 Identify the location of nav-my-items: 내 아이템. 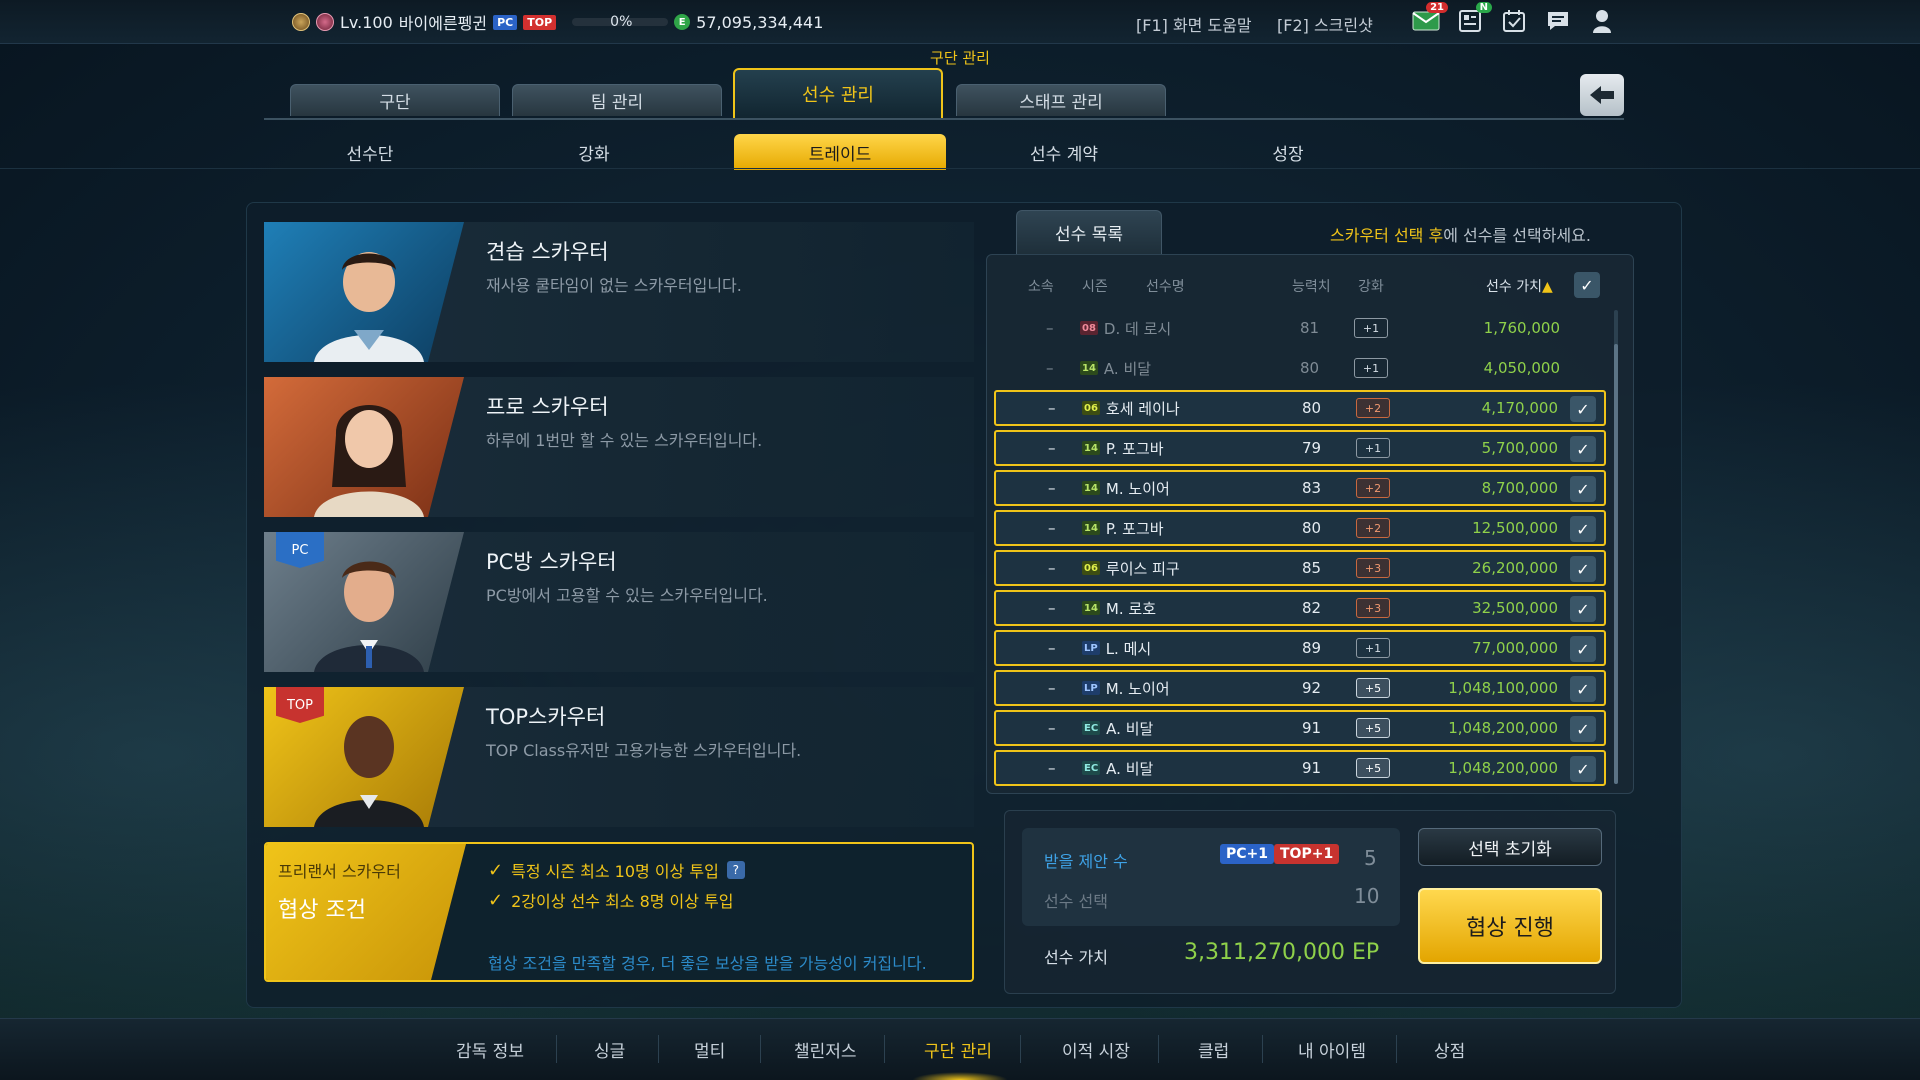
(1332, 1049).